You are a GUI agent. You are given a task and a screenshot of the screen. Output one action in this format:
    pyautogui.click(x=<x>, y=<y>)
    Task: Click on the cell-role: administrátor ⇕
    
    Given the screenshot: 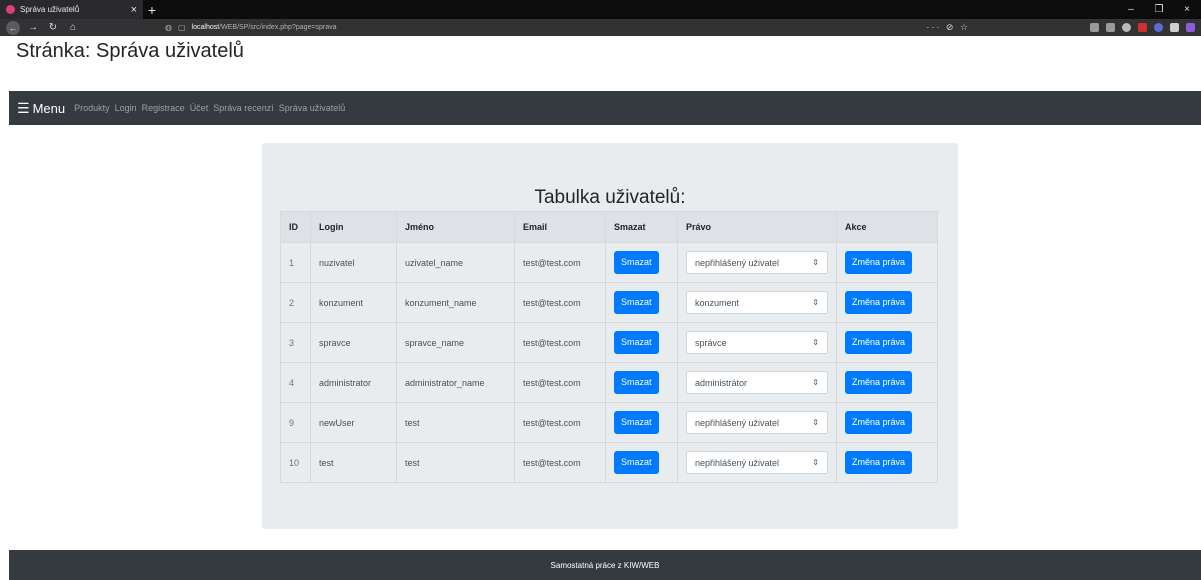 What is the action you would take?
    pyautogui.click(x=757, y=382)
    